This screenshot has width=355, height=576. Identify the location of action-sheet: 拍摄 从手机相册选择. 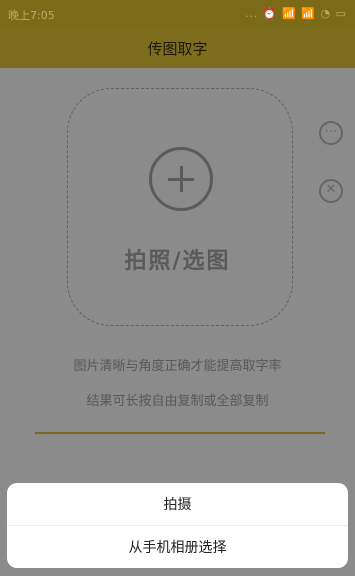
(177, 525).